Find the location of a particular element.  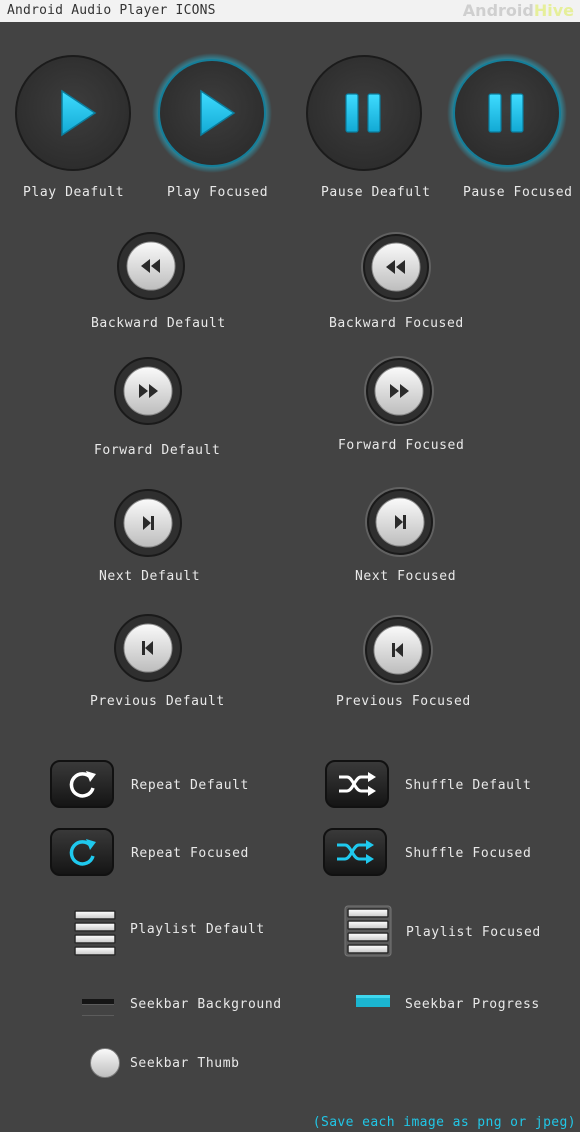

backward-focused-label: Backward Focused is located at coordinates (396, 323).